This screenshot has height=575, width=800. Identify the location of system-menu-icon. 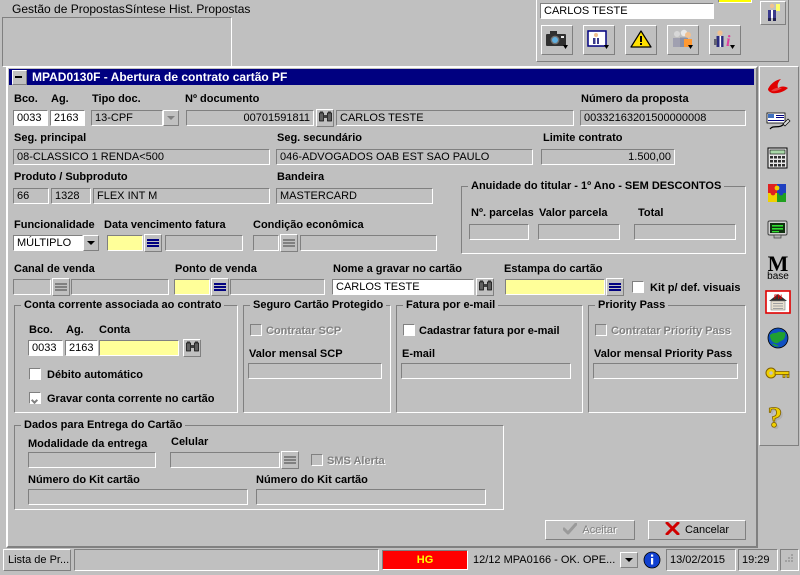
(19, 77).